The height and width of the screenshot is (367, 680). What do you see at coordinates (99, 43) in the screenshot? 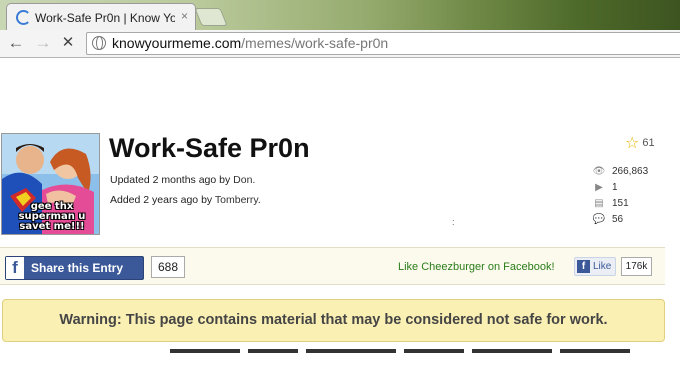
I see `globe-icon` at bounding box center [99, 43].